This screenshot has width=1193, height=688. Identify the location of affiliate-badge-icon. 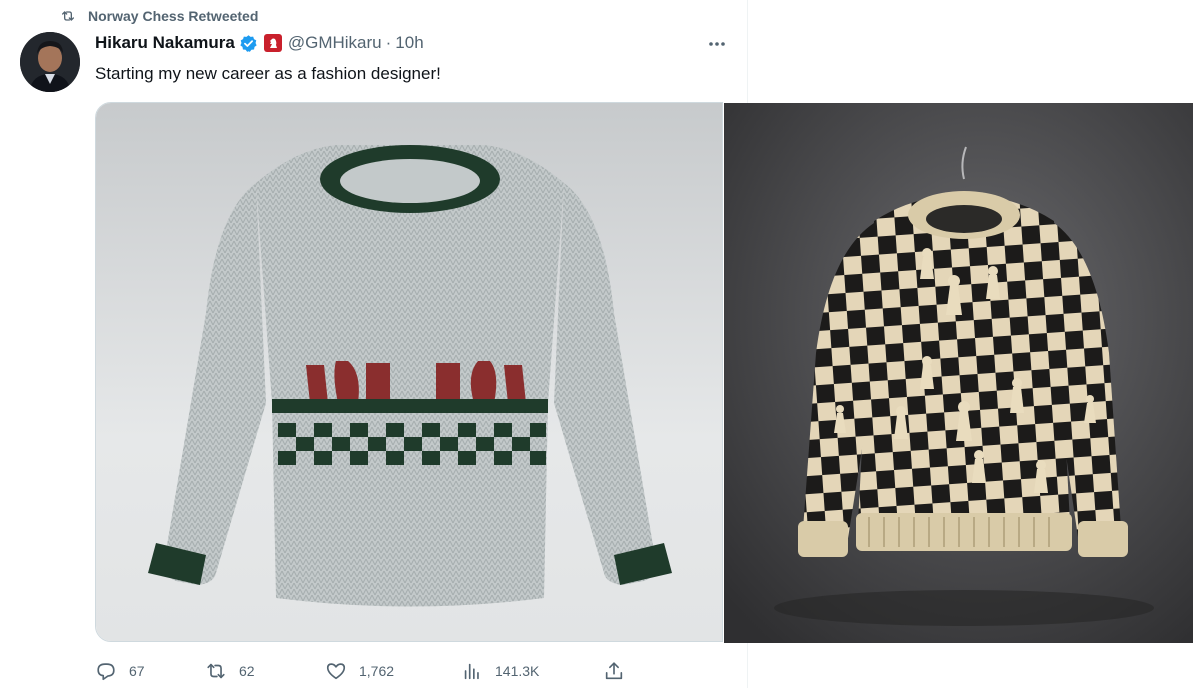
(272, 43).